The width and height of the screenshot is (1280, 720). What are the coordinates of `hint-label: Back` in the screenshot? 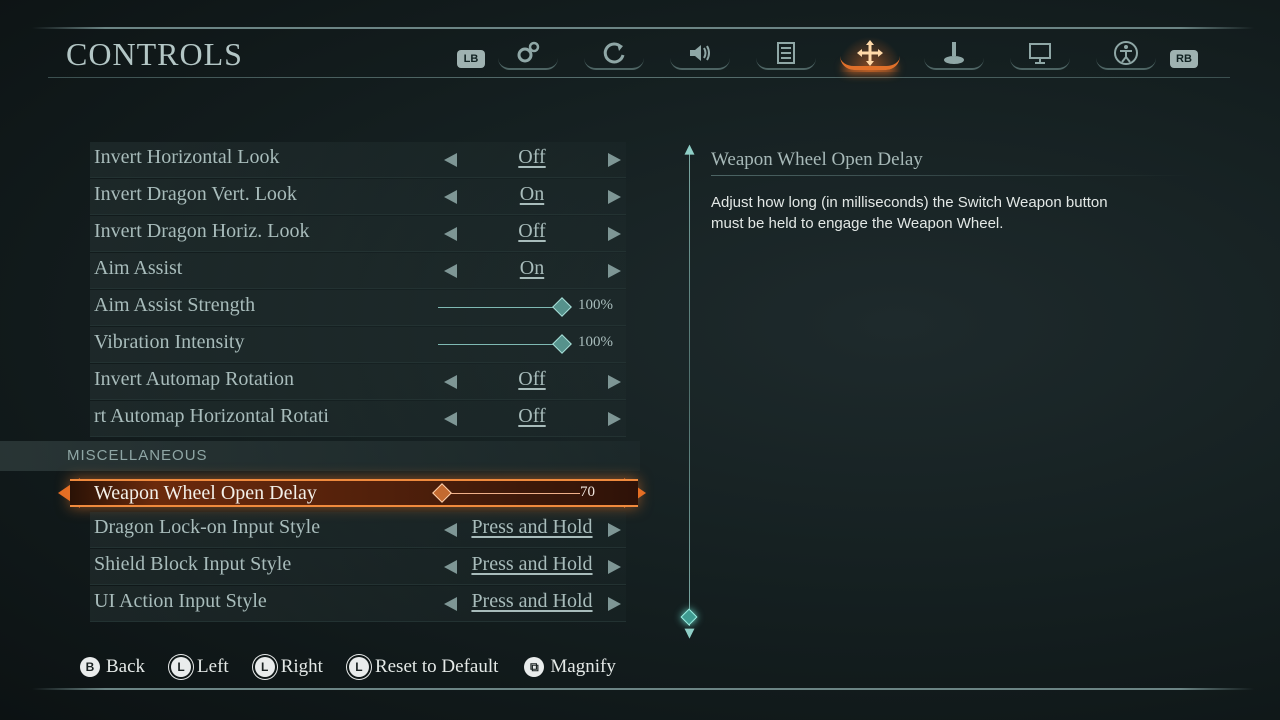 It's located at (126, 666).